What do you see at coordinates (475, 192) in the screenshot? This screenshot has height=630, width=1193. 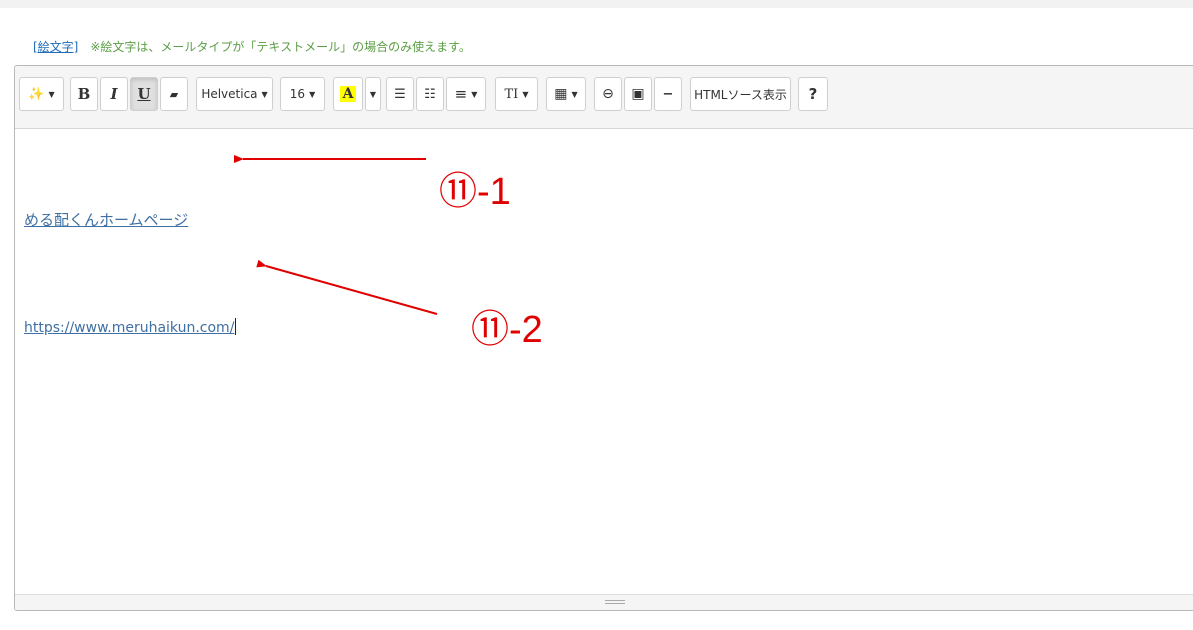 I see `annotation-label-1: ⑪-1` at bounding box center [475, 192].